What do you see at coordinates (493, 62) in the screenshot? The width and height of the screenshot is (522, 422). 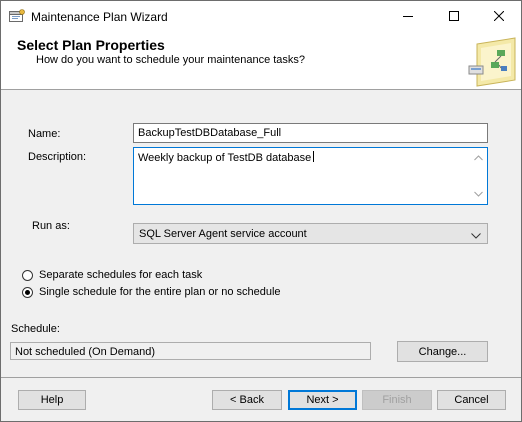 I see `maintenance-plan-art-icon` at bounding box center [493, 62].